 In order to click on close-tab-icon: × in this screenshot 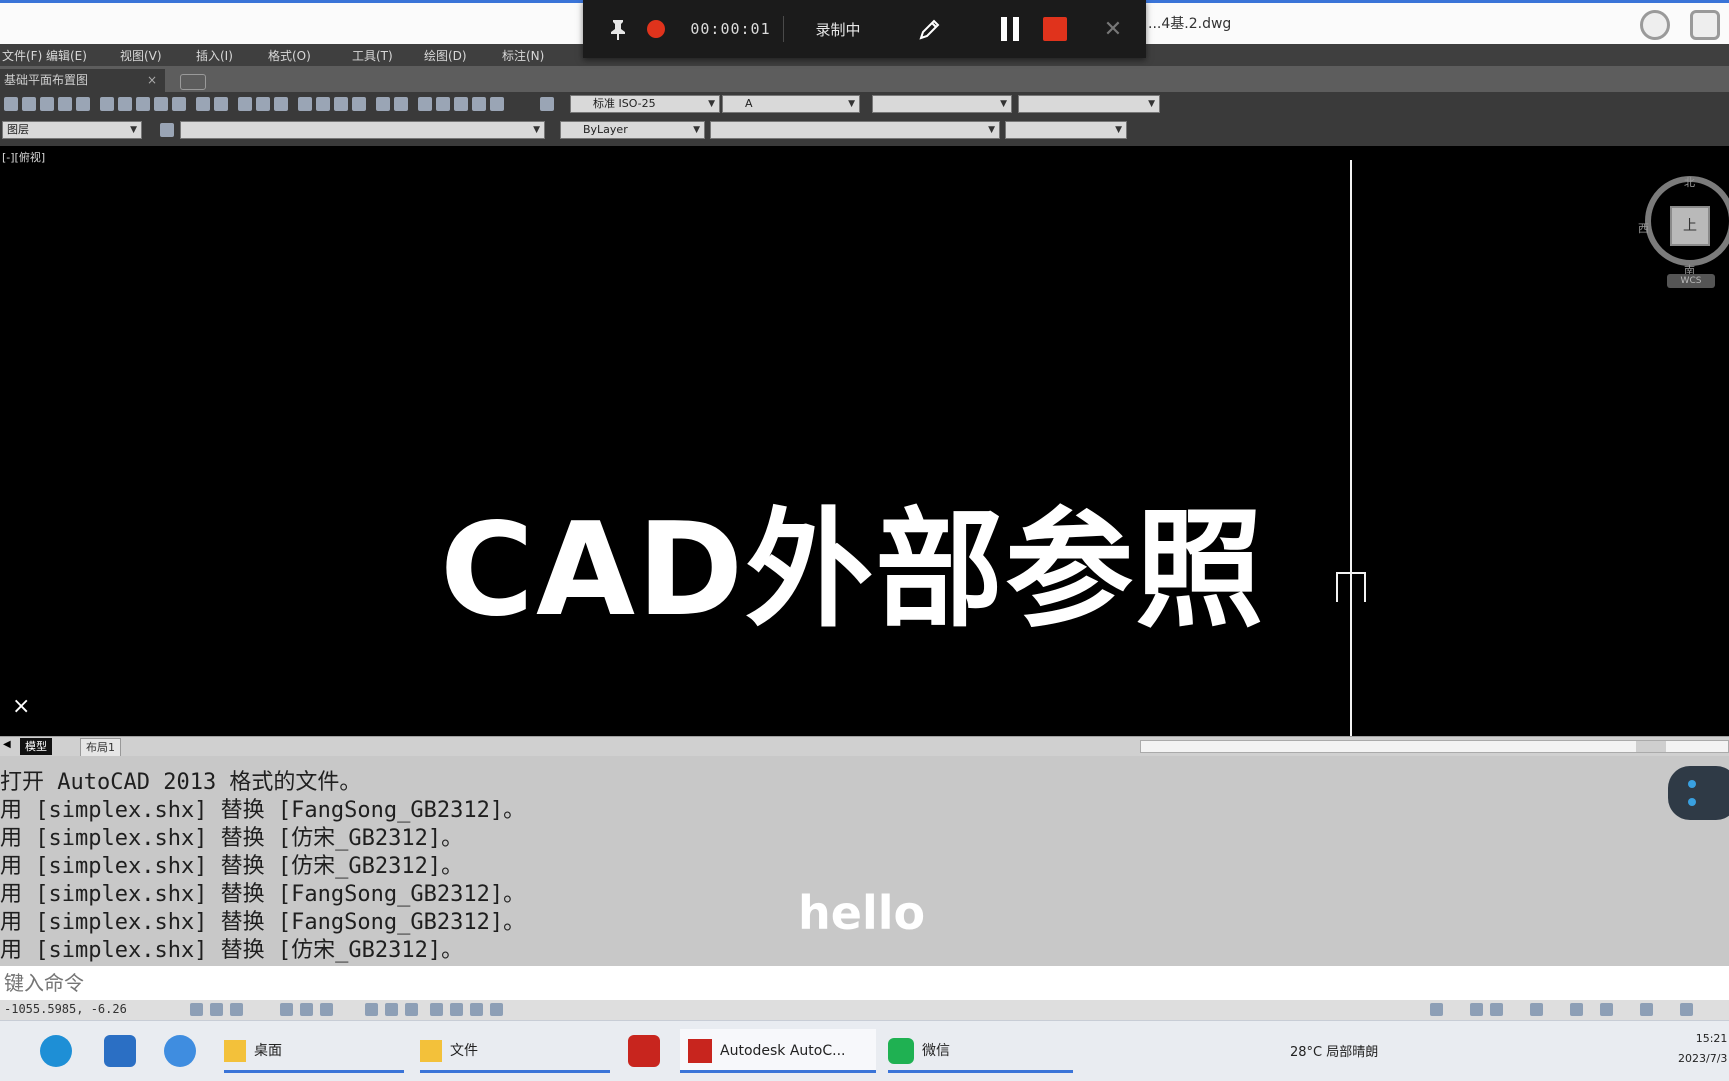, I will do `click(152, 80)`.